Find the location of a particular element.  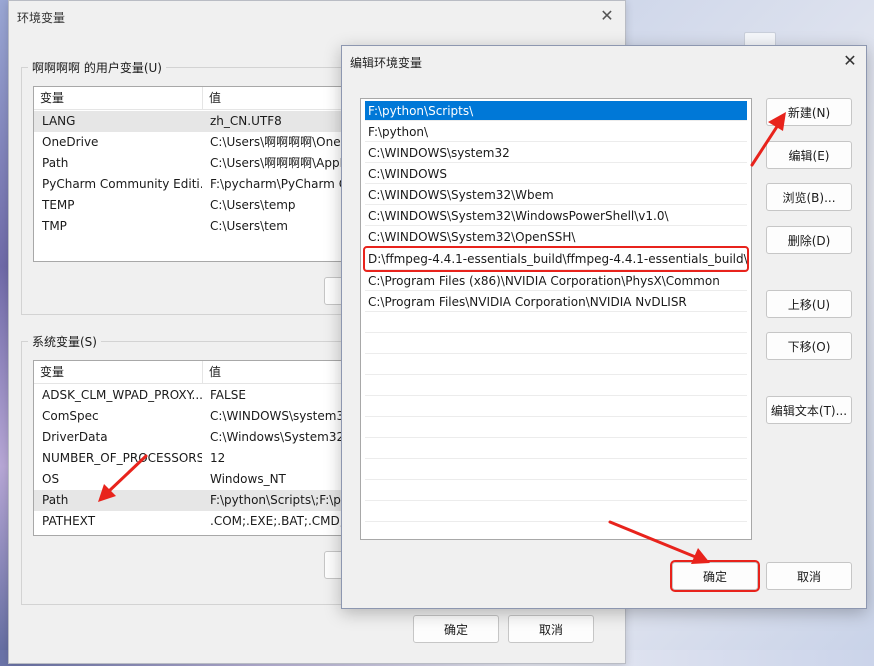

path-item: C:\WINDOWS\System32\OpenSSH\ is located at coordinates (556, 237).